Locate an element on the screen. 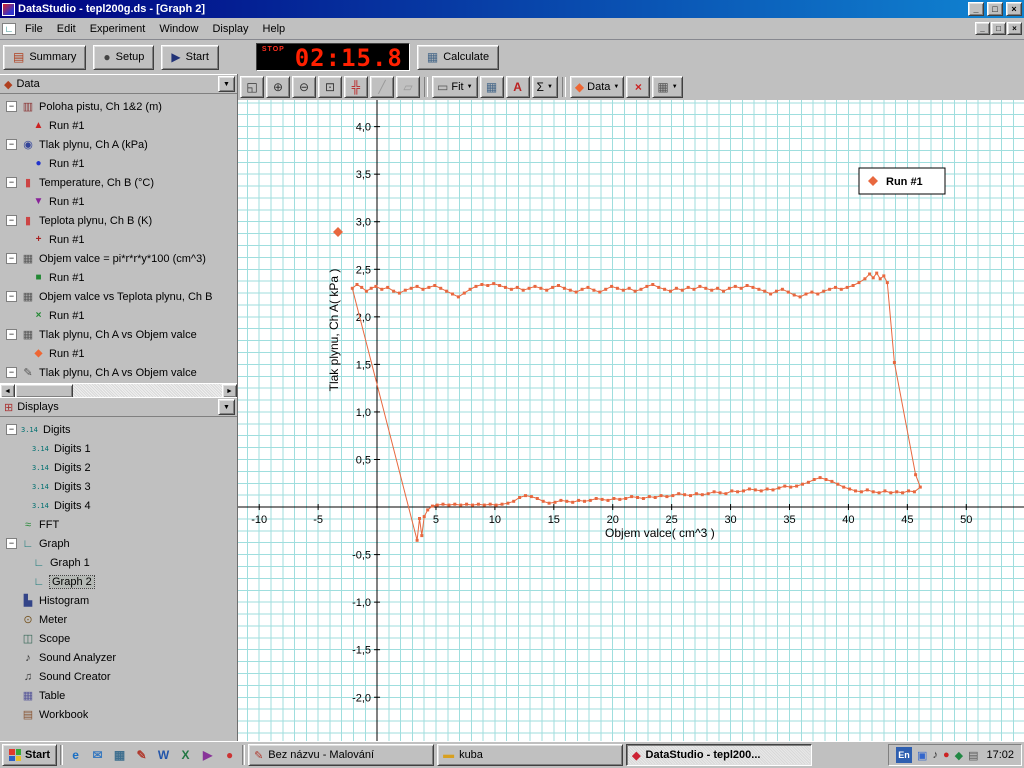 Image resolution: width=1024 pixels, height=768 pixels. smart-tool-button: ╬ is located at coordinates (356, 87).